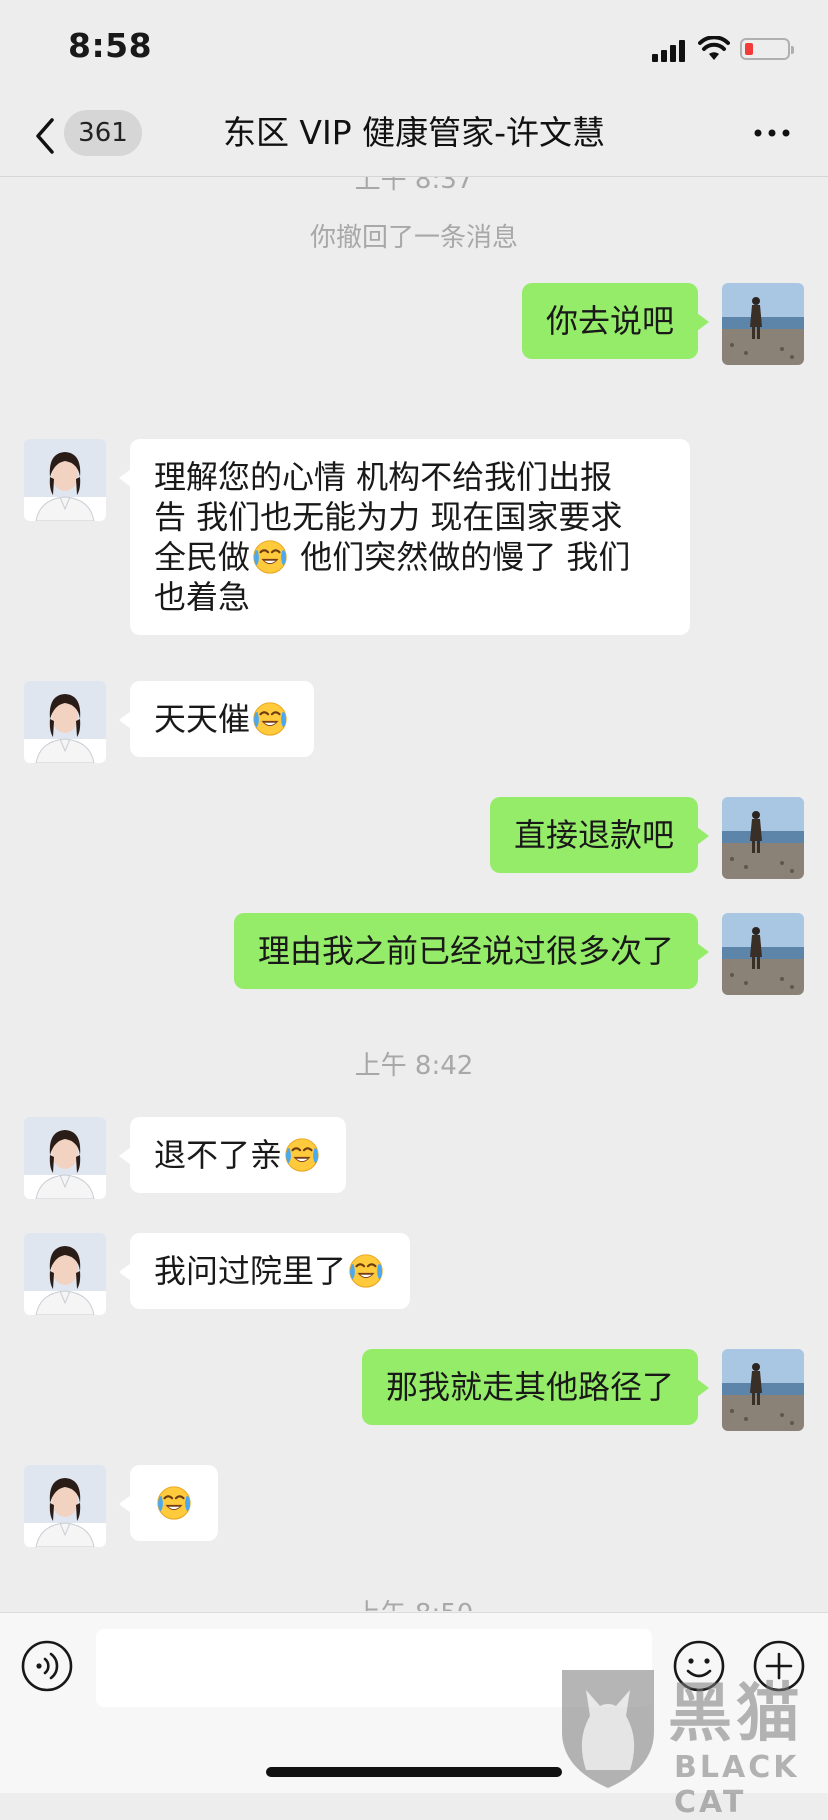  Describe the element at coordinates (736, 1714) in the screenshot. I see `watermark-logo-text: 黑猫` at that location.